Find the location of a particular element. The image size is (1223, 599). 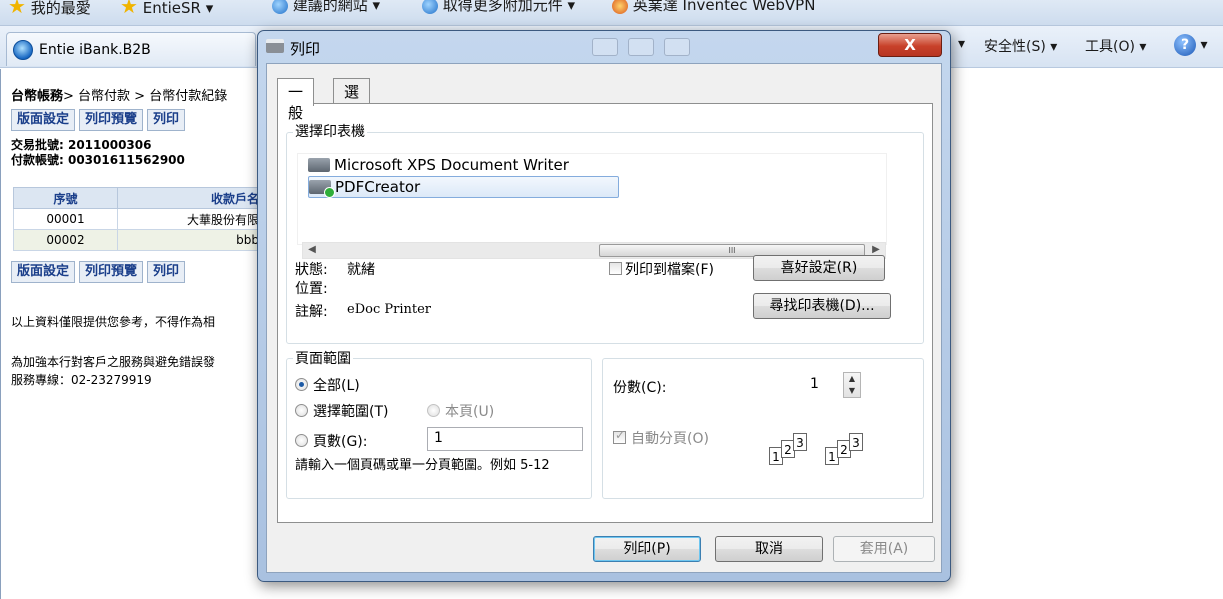

help-icon: ? is located at coordinates (1185, 45).